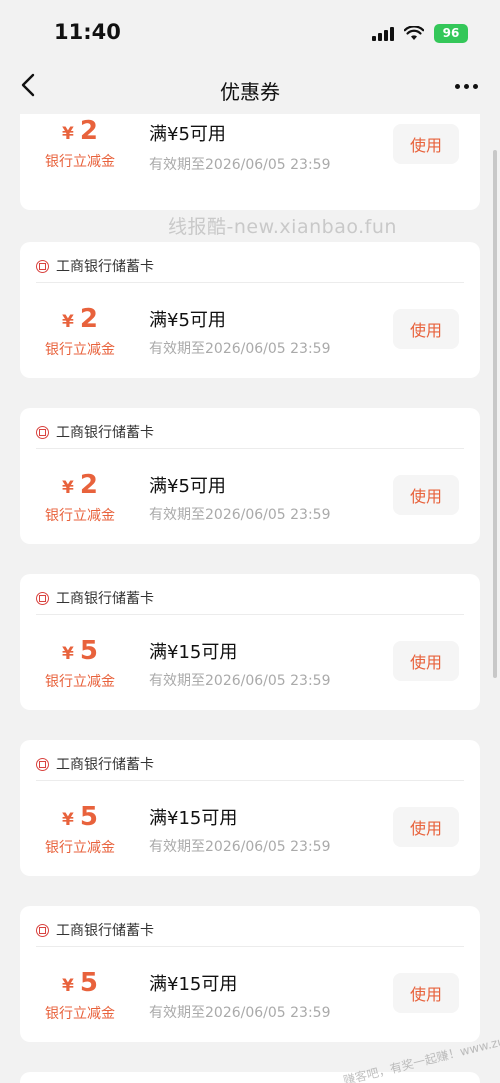 This screenshot has width=500, height=1083. Describe the element at coordinates (451, 33) in the screenshot. I see `battery-icon: 96` at that location.